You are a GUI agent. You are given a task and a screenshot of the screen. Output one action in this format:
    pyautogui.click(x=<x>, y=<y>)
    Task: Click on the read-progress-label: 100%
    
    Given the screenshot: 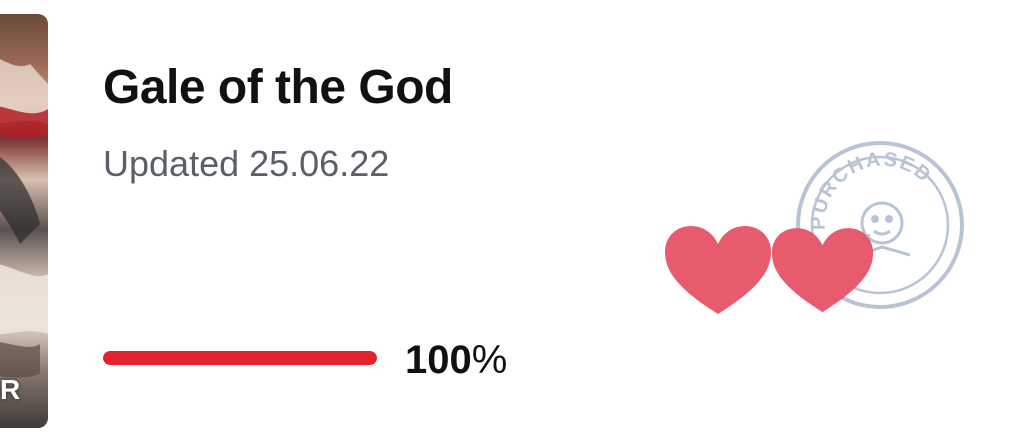 What is the action you would take?
    pyautogui.click(x=456, y=360)
    